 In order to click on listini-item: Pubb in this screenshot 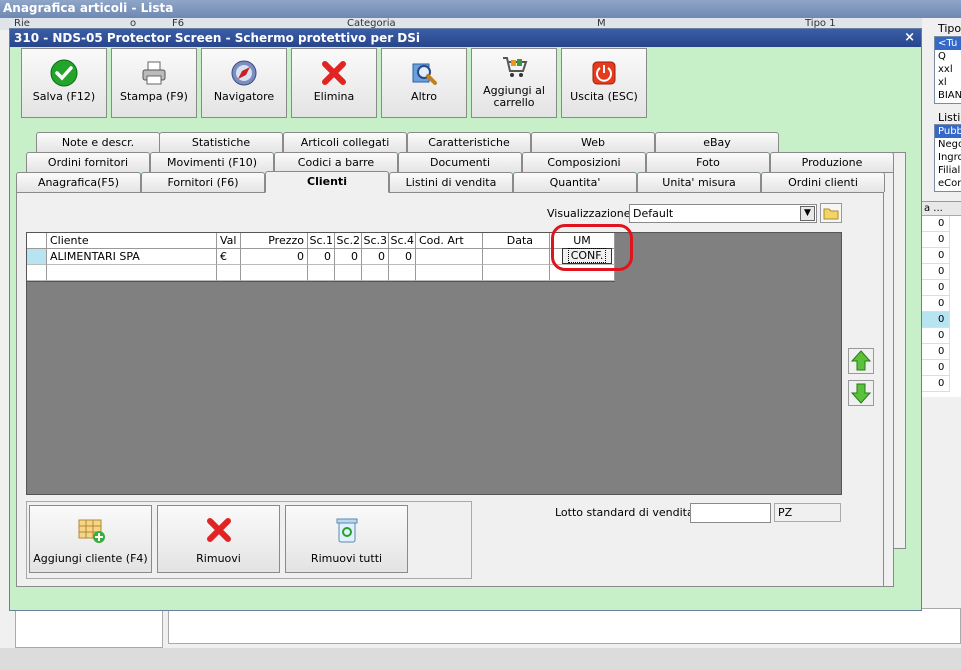, I will do `click(948, 131)`.